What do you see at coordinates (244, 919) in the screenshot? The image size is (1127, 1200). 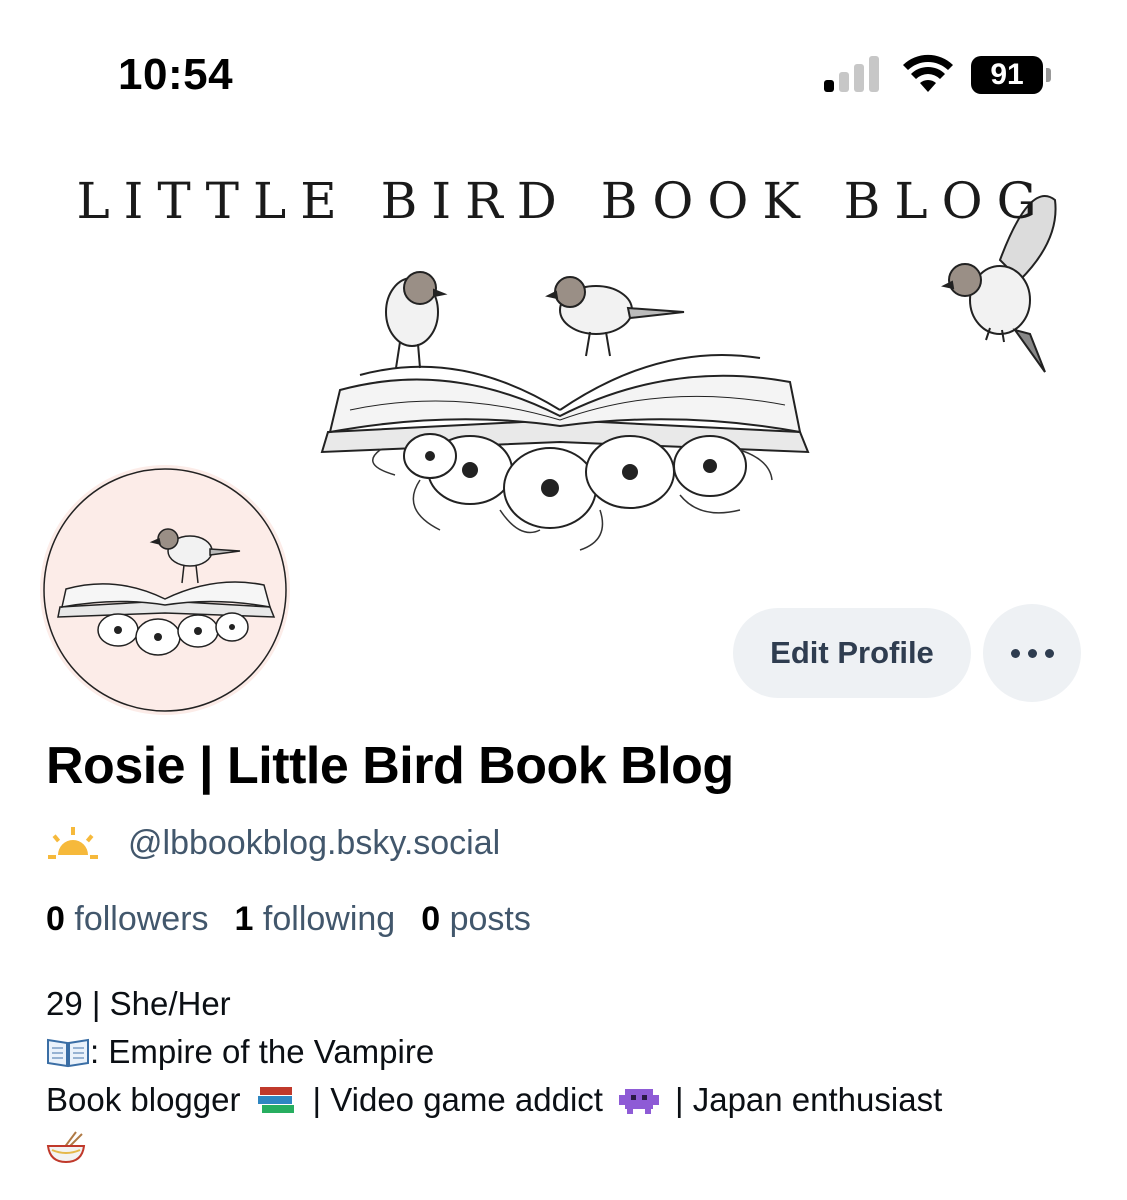 I see `following-count: 1` at bounding box center [244, 919].